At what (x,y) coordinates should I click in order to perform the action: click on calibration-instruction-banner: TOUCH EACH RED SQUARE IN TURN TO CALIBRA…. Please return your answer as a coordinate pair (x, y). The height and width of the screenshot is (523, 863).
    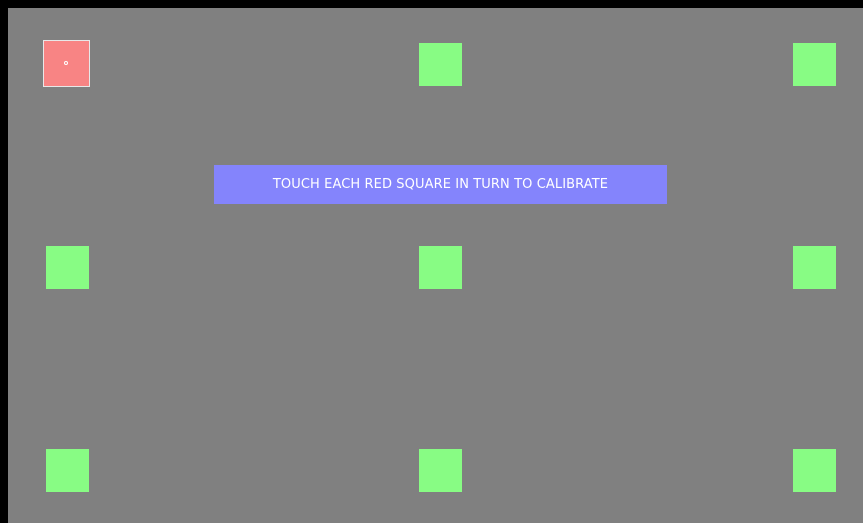
    Looking at the image, I should click on (440, 184).